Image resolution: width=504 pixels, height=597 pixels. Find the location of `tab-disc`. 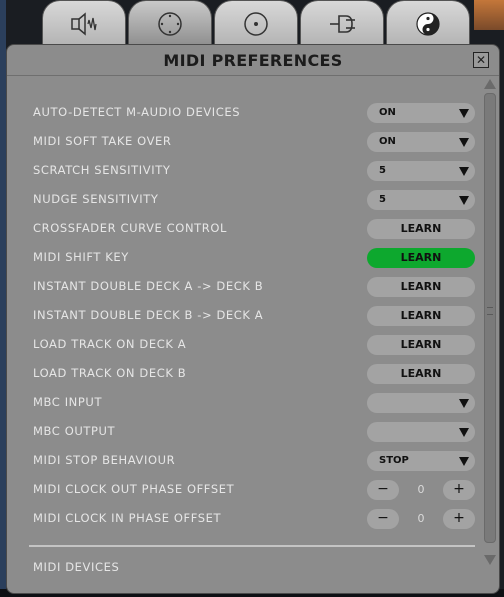

tab-disc is located at coordinates (256, 23).